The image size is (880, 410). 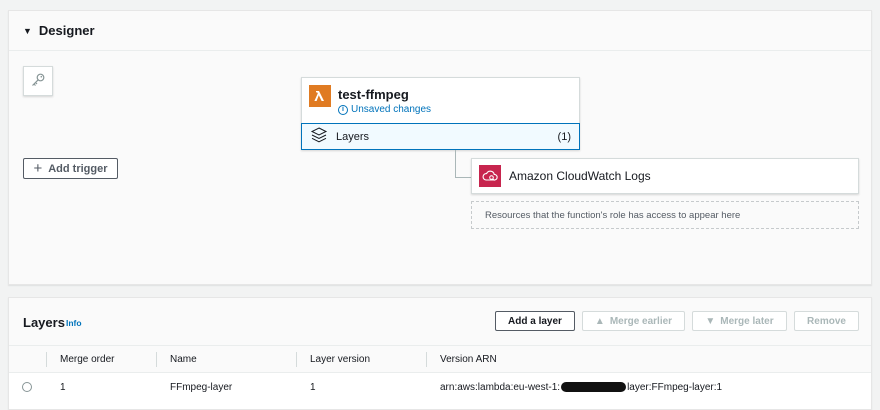 I want to click on merge-later-label: Merge later, so click(x=747, y=321).